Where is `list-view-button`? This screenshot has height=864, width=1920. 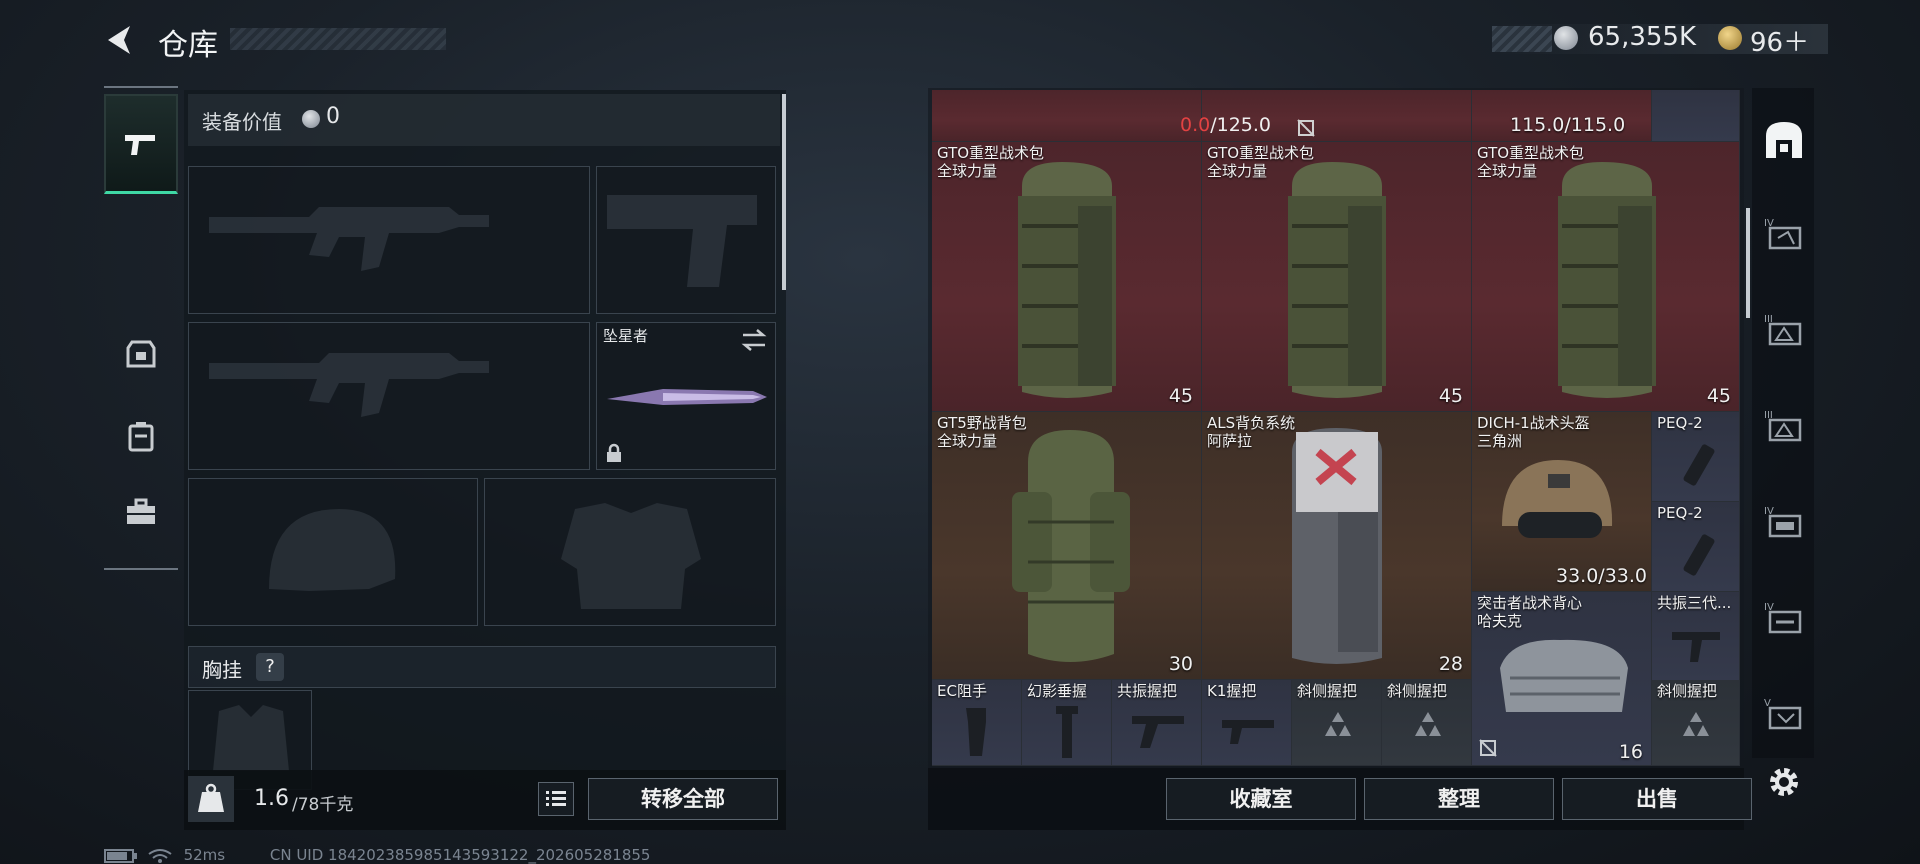
list-view-button is located at coordinates (556, 799).